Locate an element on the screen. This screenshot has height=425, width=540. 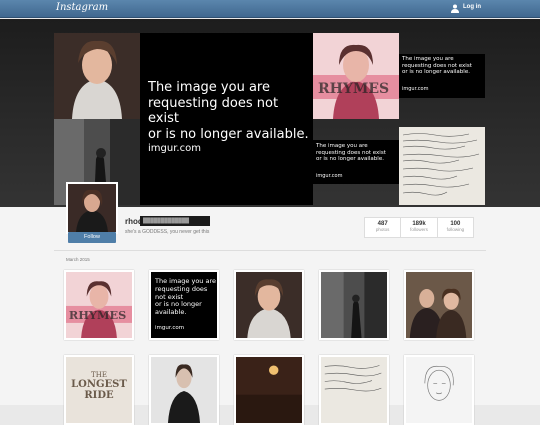
profile-avatar is located at coordinates (92, 208).